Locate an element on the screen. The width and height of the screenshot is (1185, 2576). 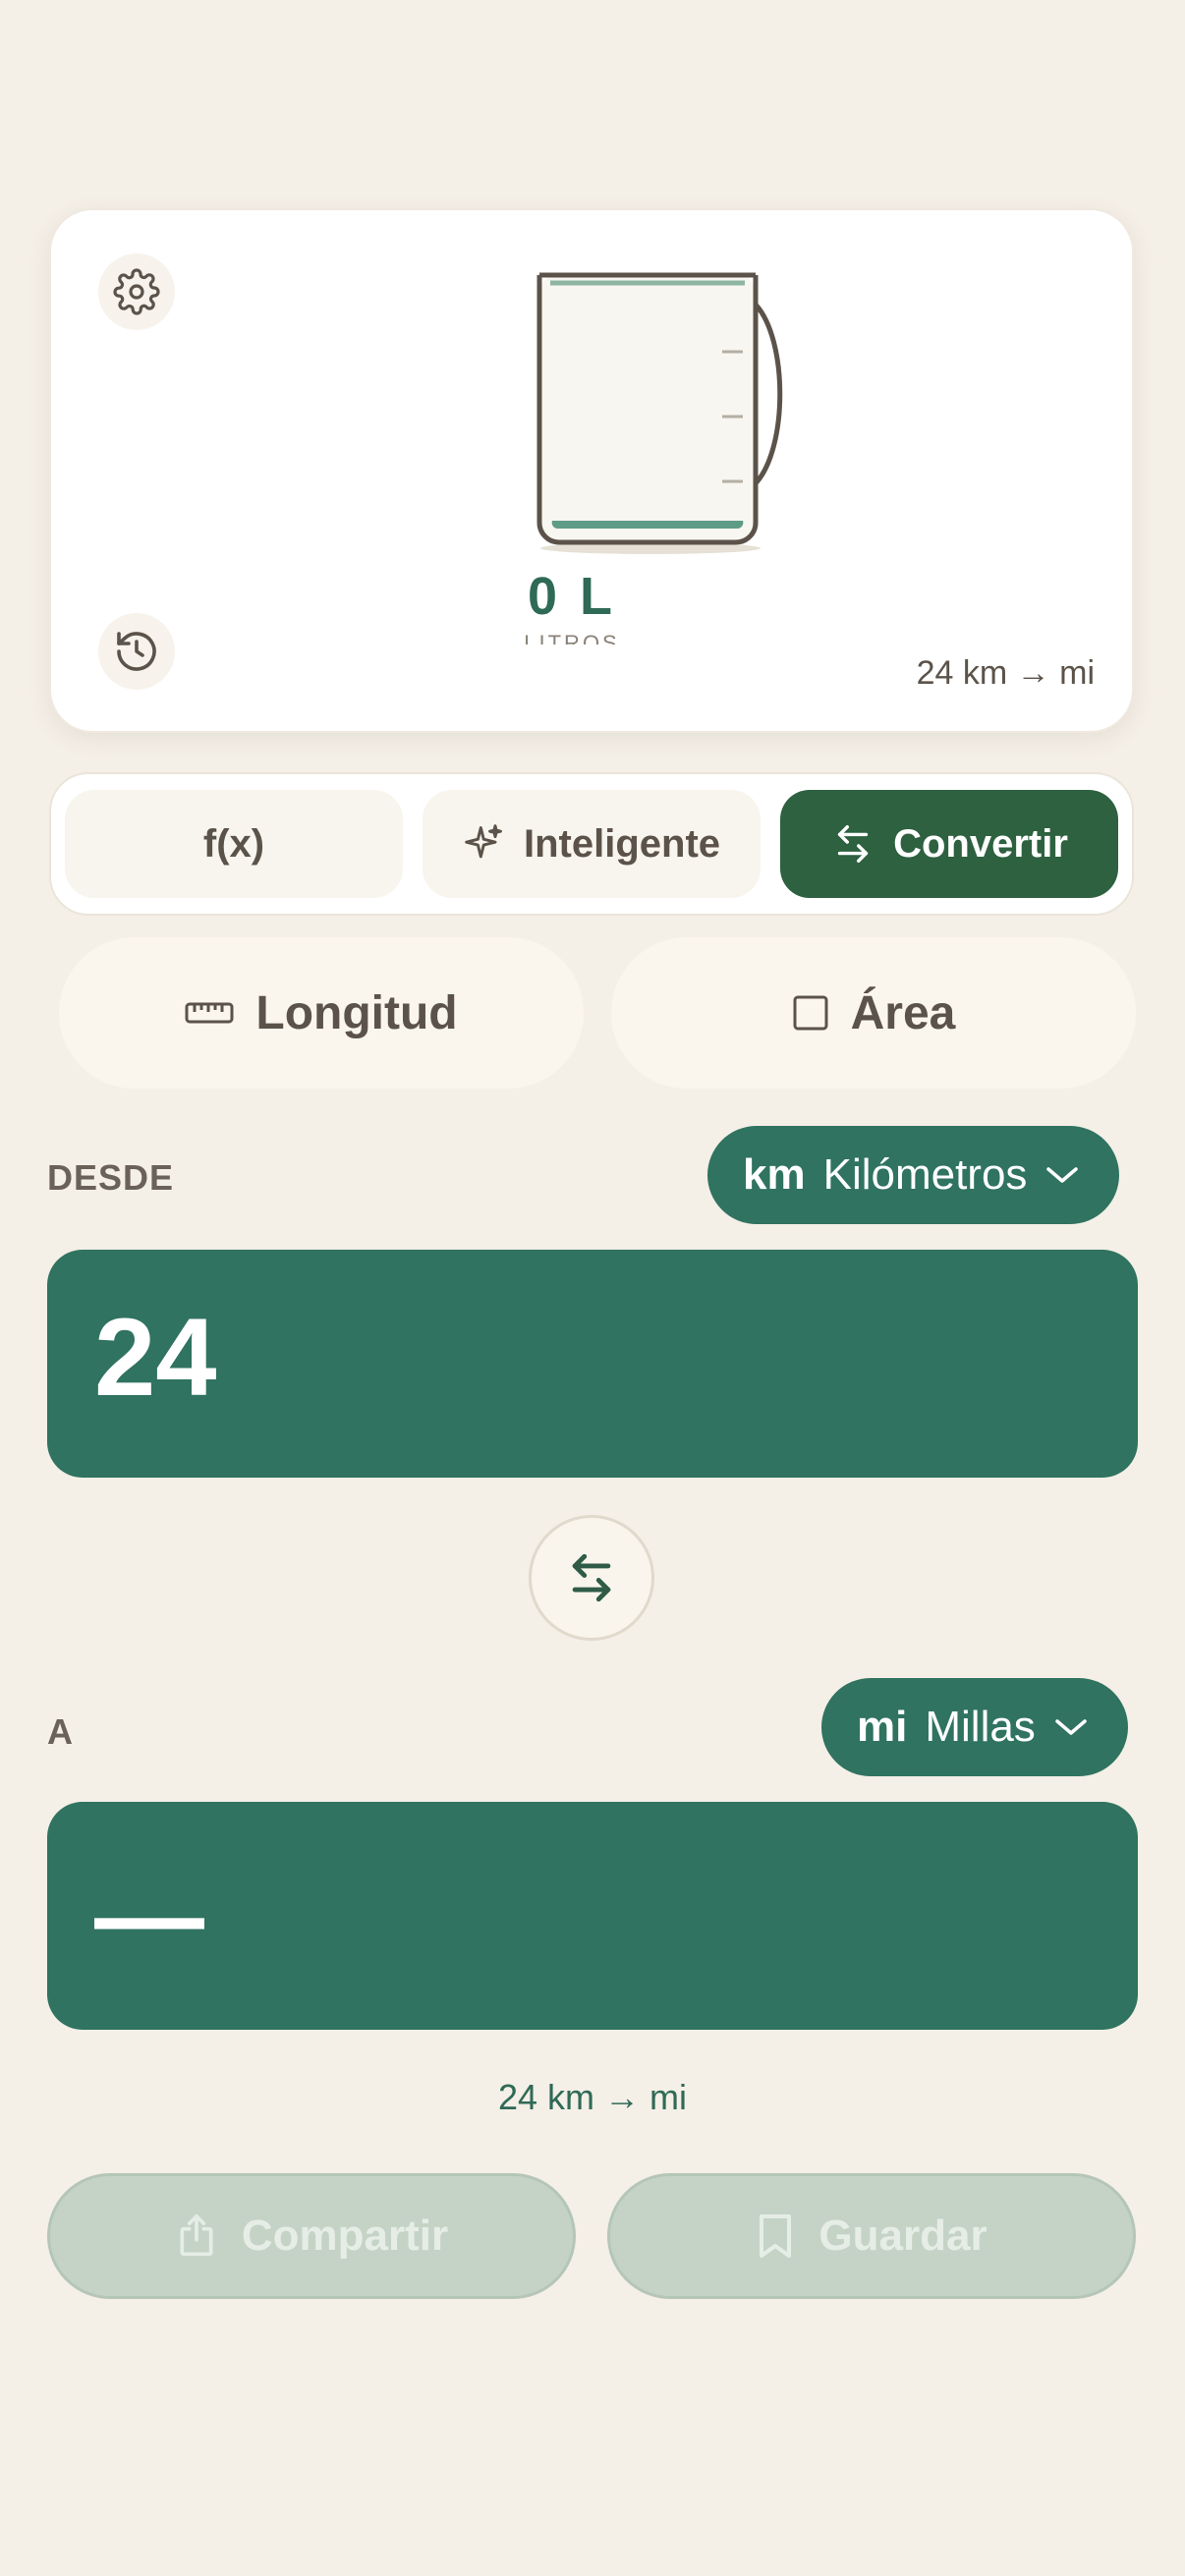
mode-fx-label: f(x) is located at coordinates (234, 843).